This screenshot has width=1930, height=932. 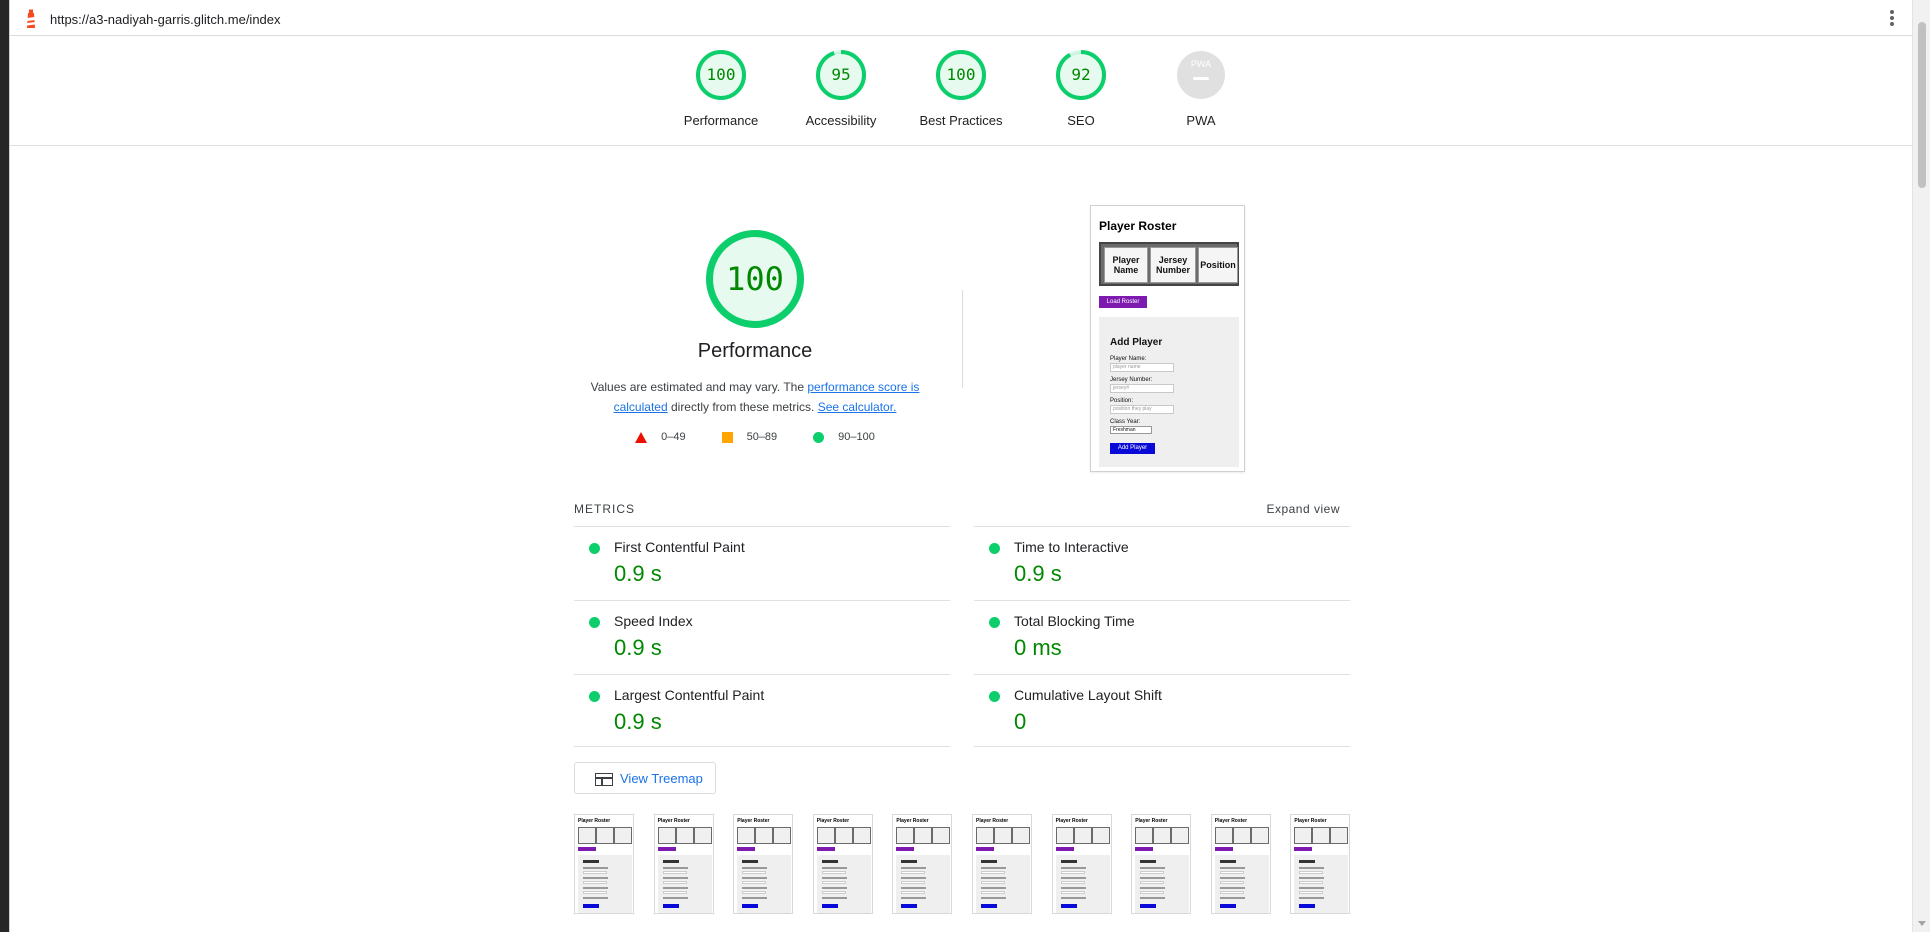 What do you see at coordinates (1922, 105) in the screenshot?
I see `scrollbar-thumb` at bounding box center [1922, 105].